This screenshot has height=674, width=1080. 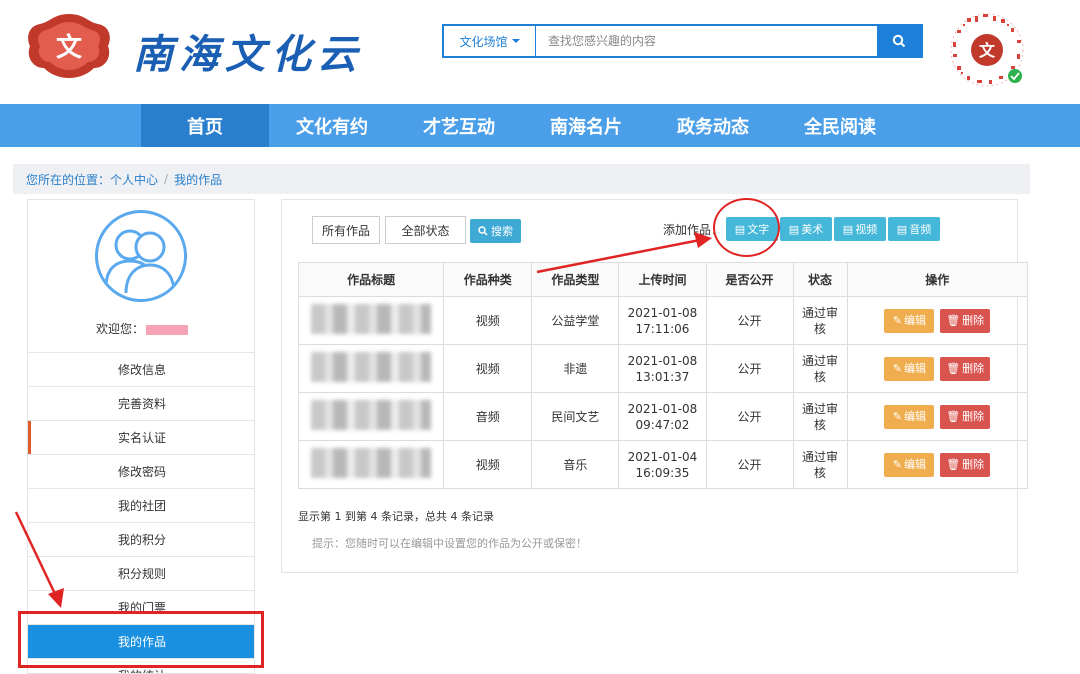 What do you see at coordinates (459, 125) in the screenshot?
I see `nav-item-talent-interaction: 才艺互动` at bounding box center [459, 125].